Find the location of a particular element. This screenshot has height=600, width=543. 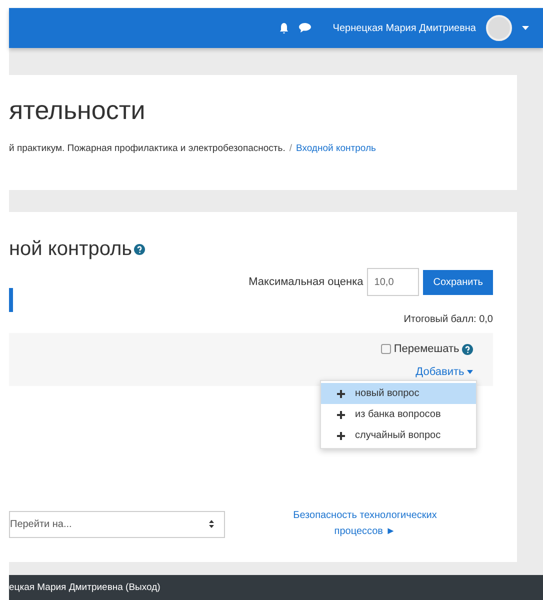

quiz-title: ной контроль is located at coordinates (70, 249).